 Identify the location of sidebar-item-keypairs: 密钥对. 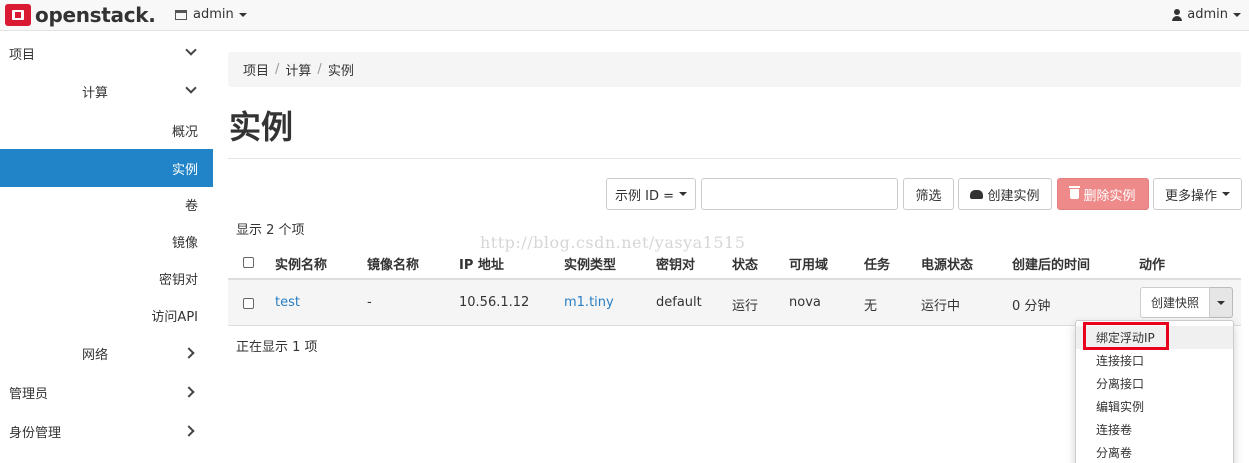
(106, 278).